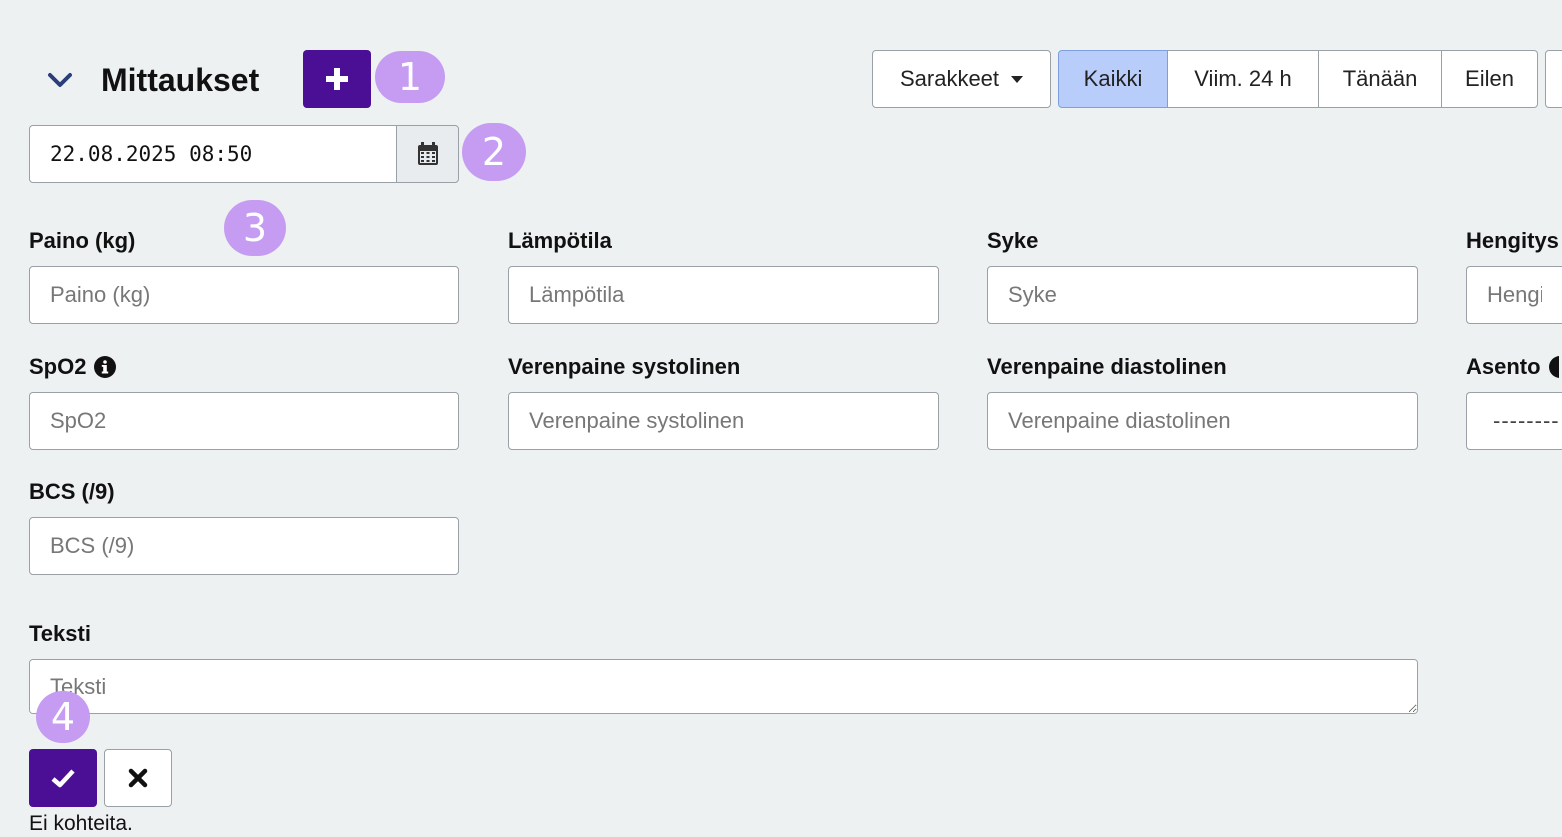 This screenshot has height=837, width=1562. I want to click on datetime-field, so click(244, 154).